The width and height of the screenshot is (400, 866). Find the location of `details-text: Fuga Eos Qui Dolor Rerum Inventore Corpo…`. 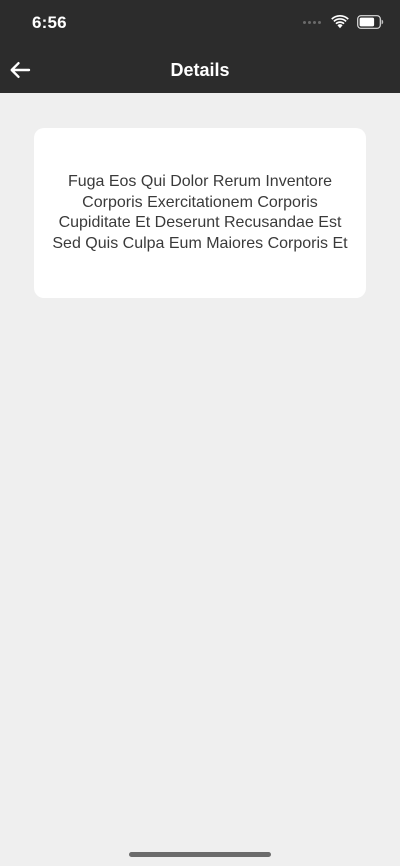

details-text: Fuga Eos Qui Dolor Rerum Inventore Corpo… is located at coordinates (200, 212).